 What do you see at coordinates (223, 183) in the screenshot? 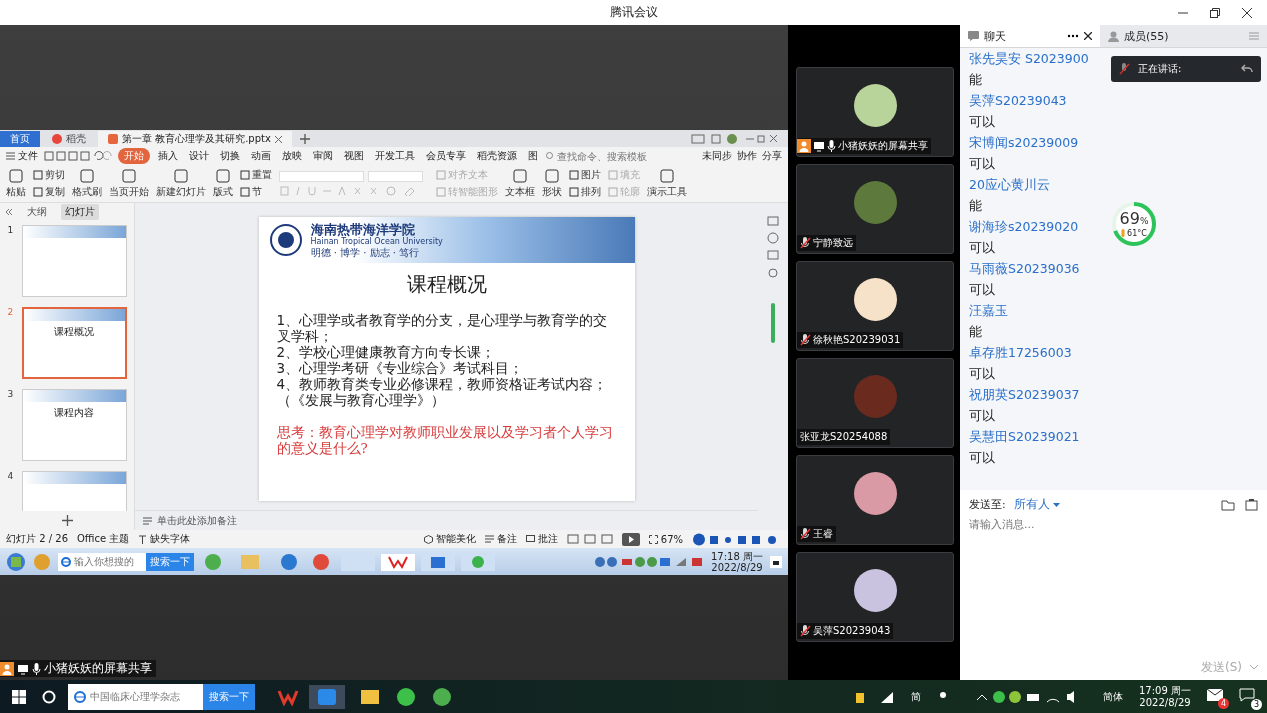
I see `ribbon-button: 版式` at bounding box center [223, 183].